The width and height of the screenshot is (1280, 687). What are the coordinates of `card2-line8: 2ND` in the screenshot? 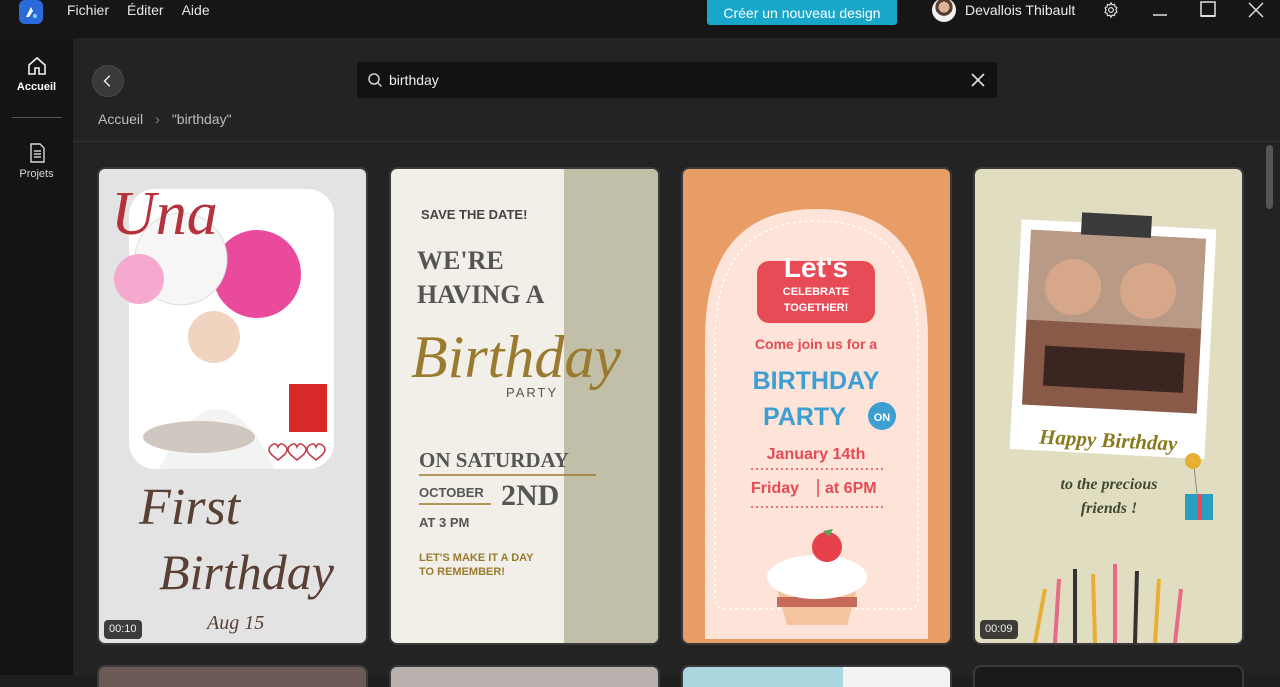 It's located at (530, 495).